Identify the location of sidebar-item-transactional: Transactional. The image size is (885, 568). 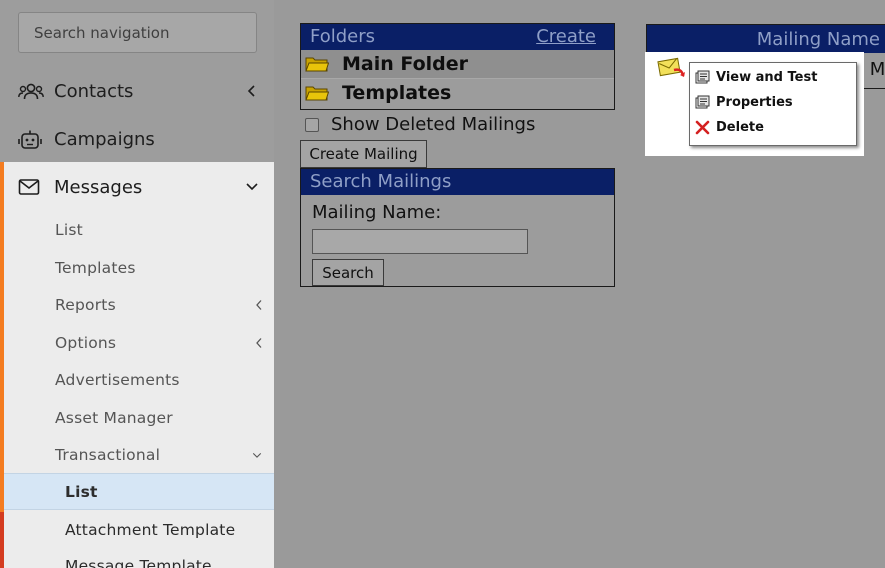
(139, 455).